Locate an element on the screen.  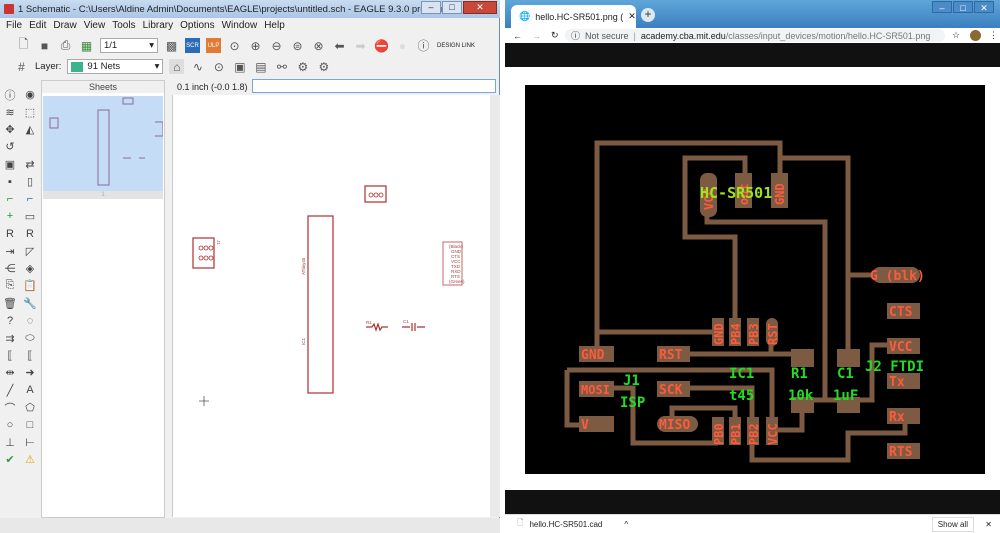
vertical-scrollbar is located at coordinates (495, 306).